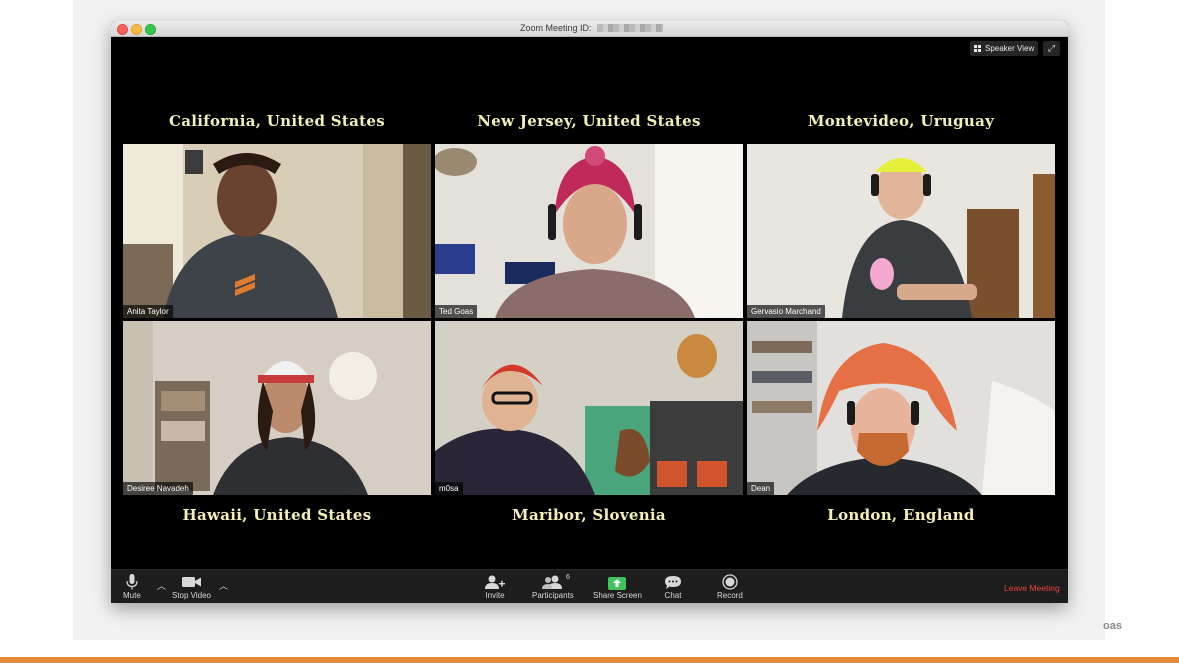 The image size is (1179, 663). I want to click on location-label-1: California, United States, so click(277, 121).